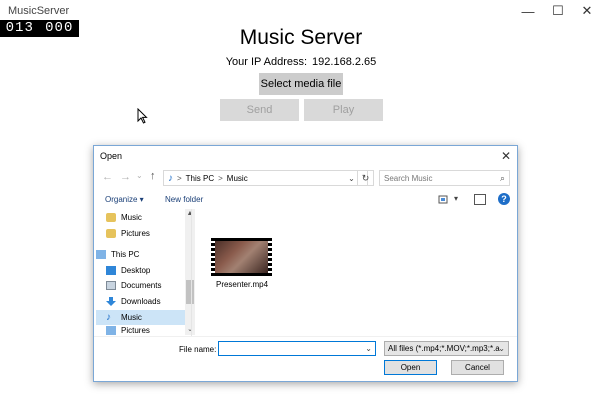 This screenshot has height=402, width=602. I want to click on nav-item-music-quick: Music, so click(150, 217).